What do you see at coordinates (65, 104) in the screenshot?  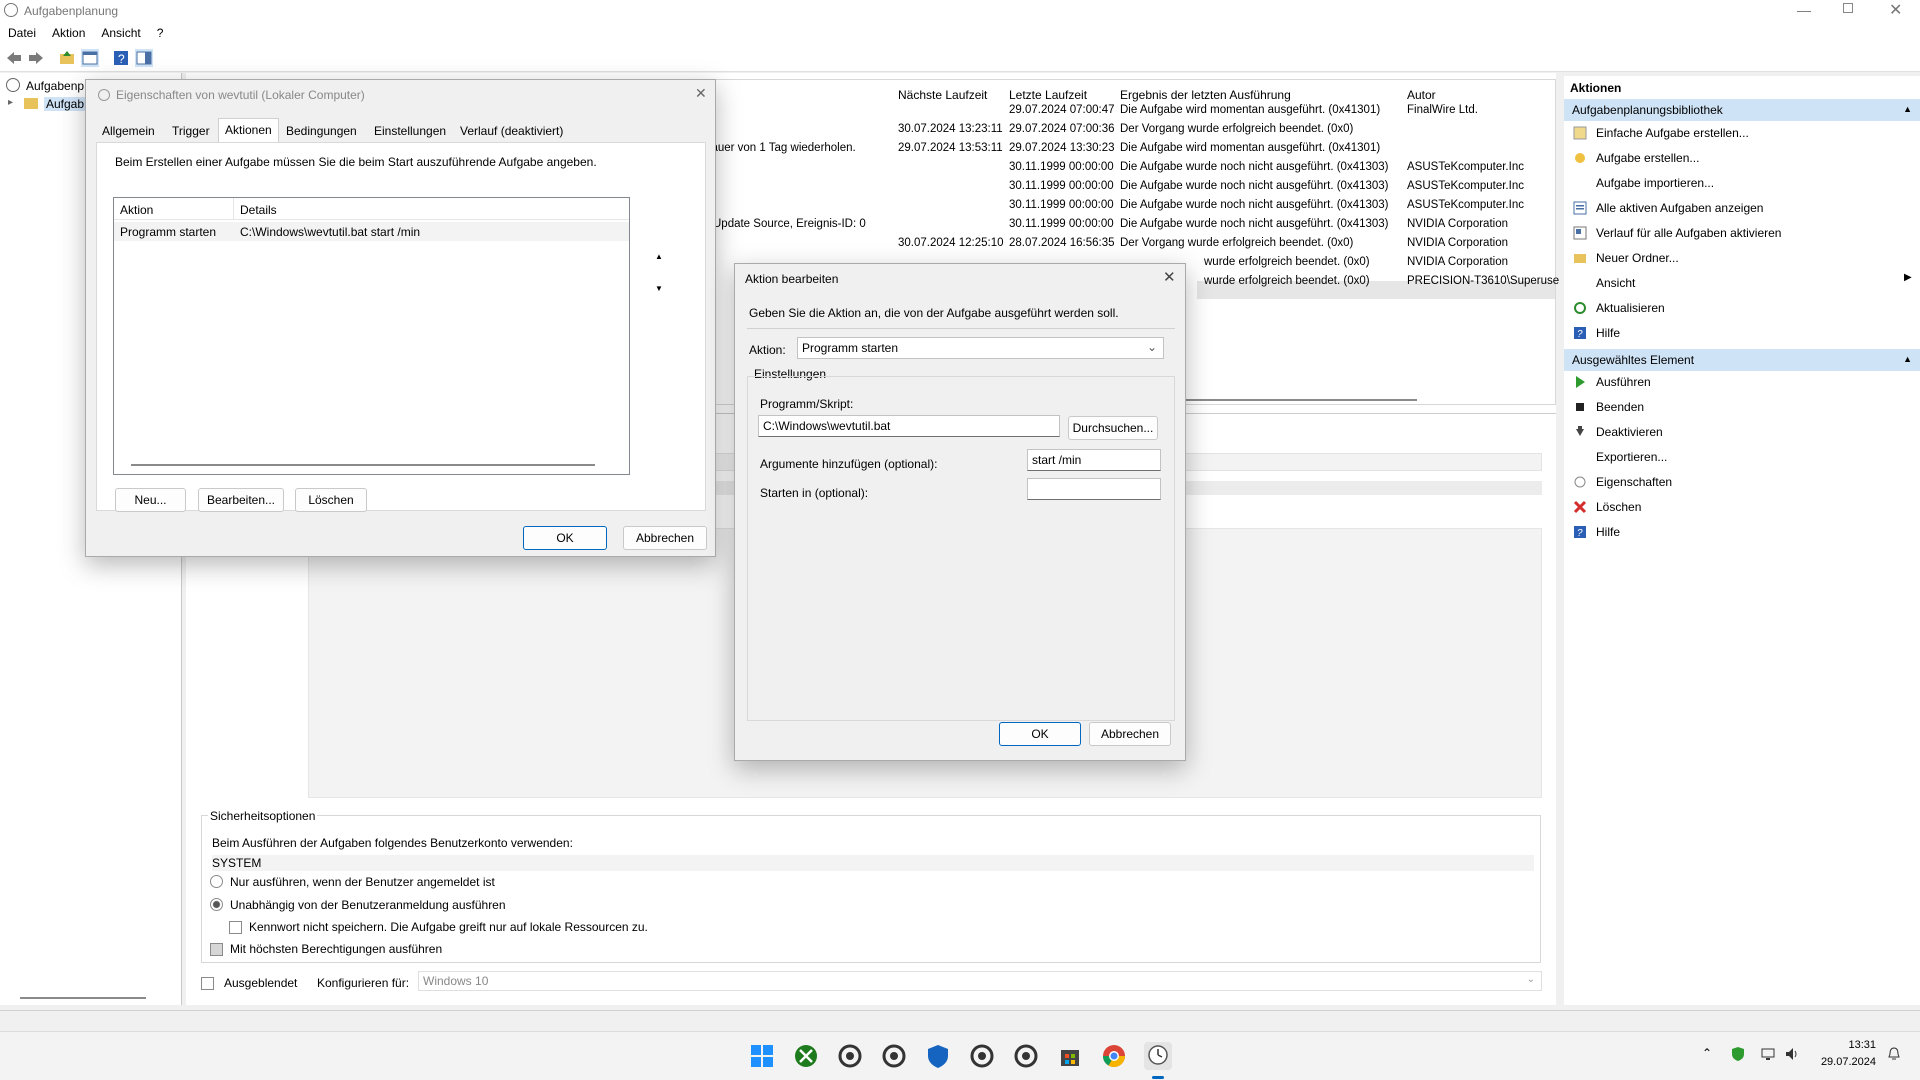 I see `tree-library: Aufgab` at bounding box center [65, 104].